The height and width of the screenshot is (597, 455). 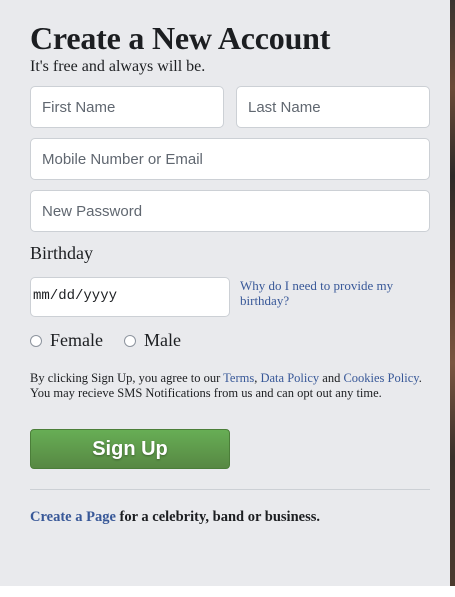 What do you see at coordinates (330, 293) in the screenshot?
I see `why-birthday-link: Why do I need to provide my birthday?` at bounding box center [330, 293].